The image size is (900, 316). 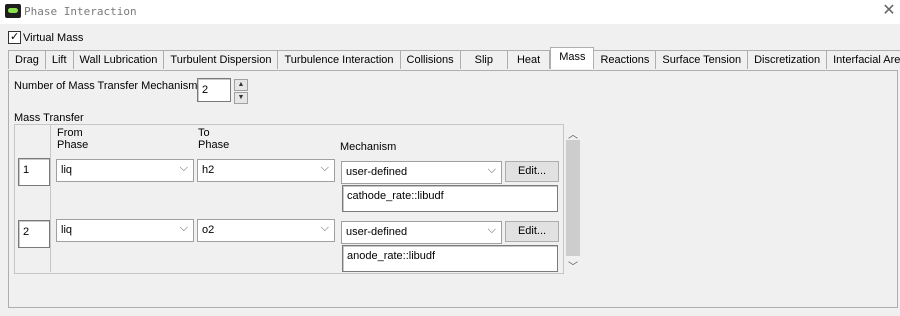 I want to click on header-from-line2: Phase, so click(x=73, y=145).